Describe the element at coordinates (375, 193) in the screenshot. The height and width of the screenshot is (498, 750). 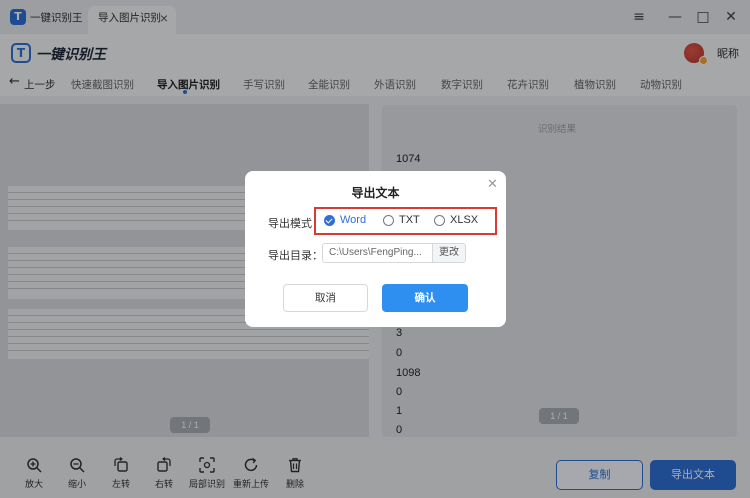
I see `dialog-title: 导出文本` at that location.